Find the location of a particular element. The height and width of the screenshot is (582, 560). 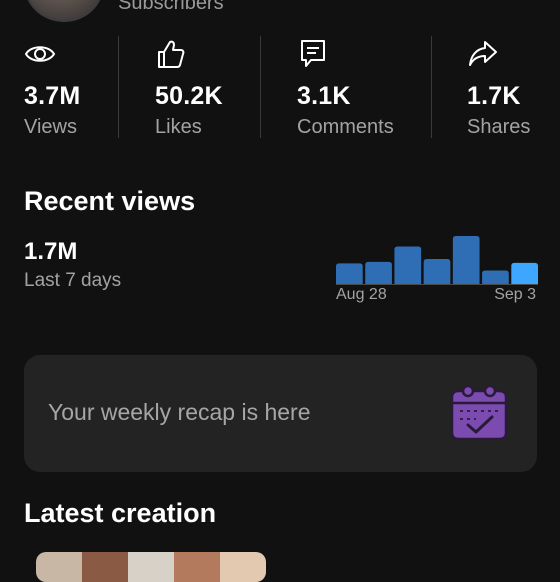

chart-baseline is located at coordinates (437, 284).